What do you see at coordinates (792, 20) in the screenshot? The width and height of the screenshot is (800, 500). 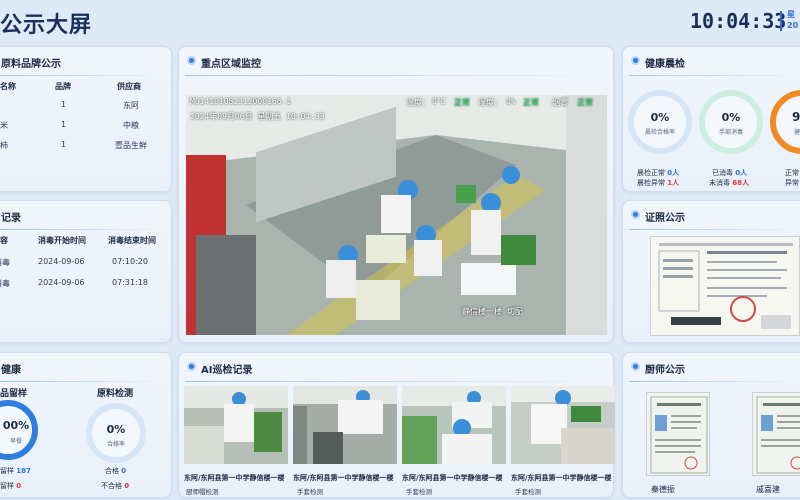 I see `date-stack: 星 20` at bounding box center [792, 20].